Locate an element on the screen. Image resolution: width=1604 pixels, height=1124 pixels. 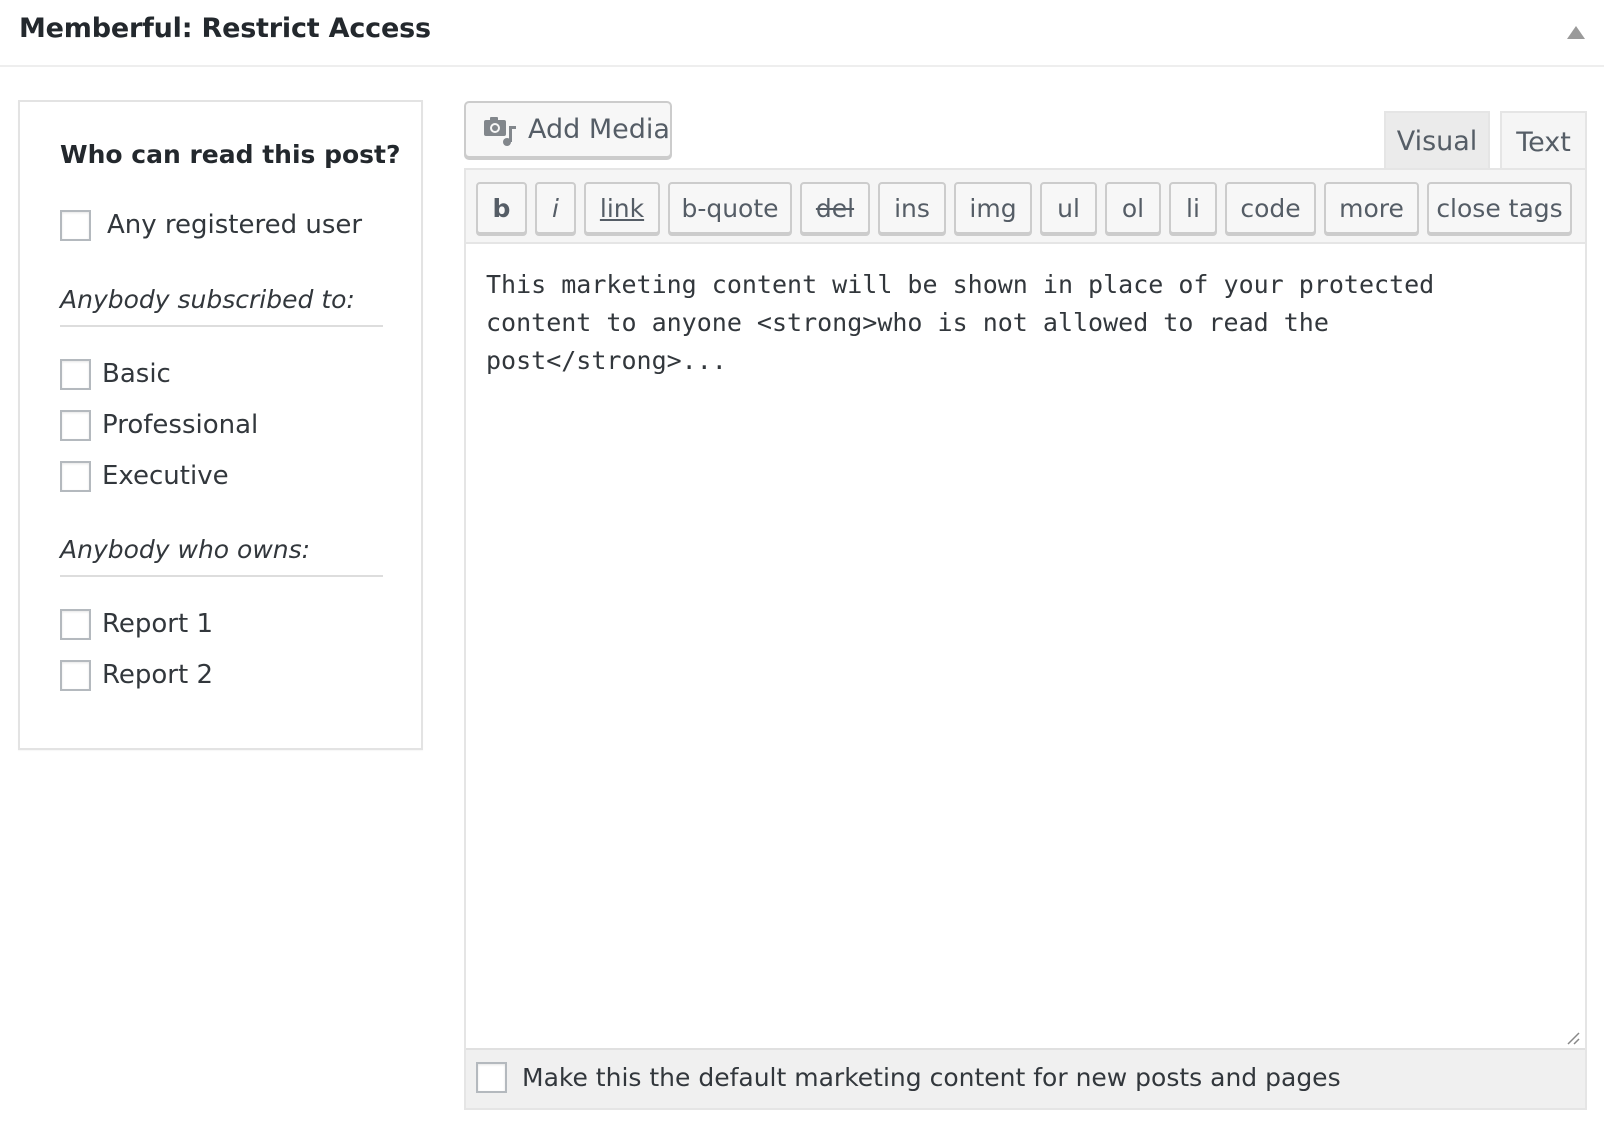
quicktag-italic-button: i is located at coordinates (555, 208).